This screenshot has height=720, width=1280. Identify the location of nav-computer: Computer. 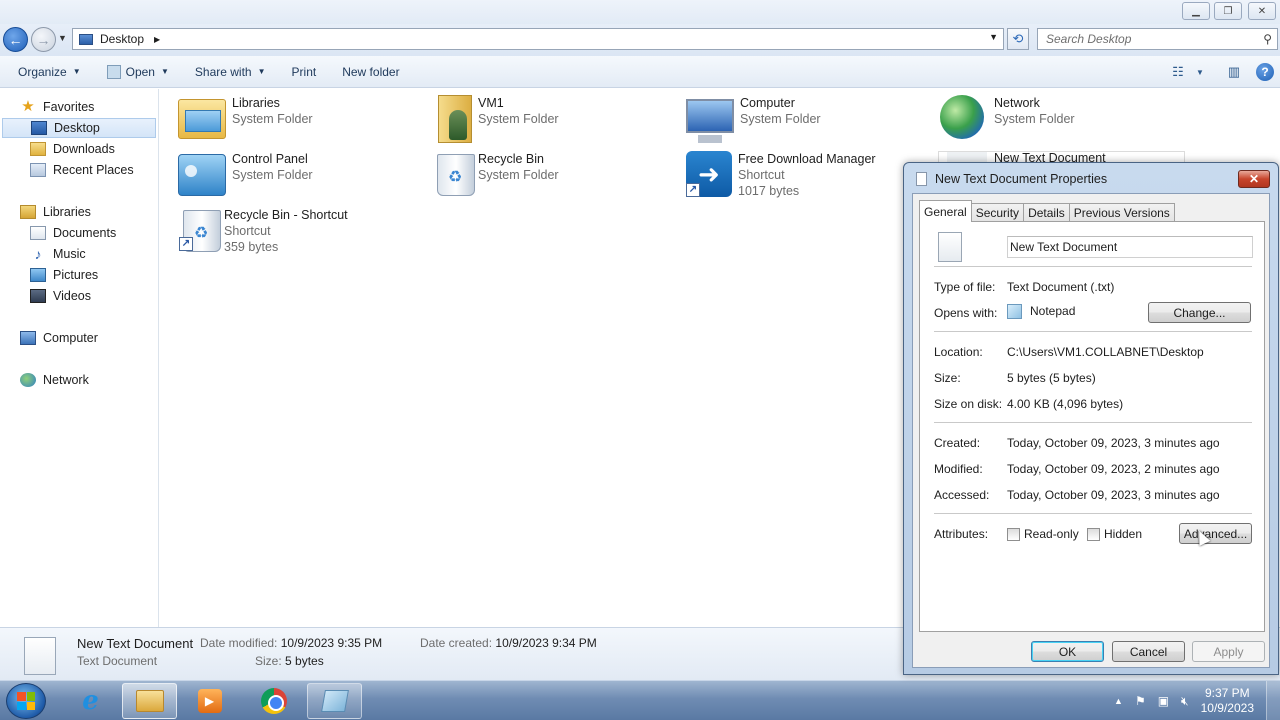
(59, 338).